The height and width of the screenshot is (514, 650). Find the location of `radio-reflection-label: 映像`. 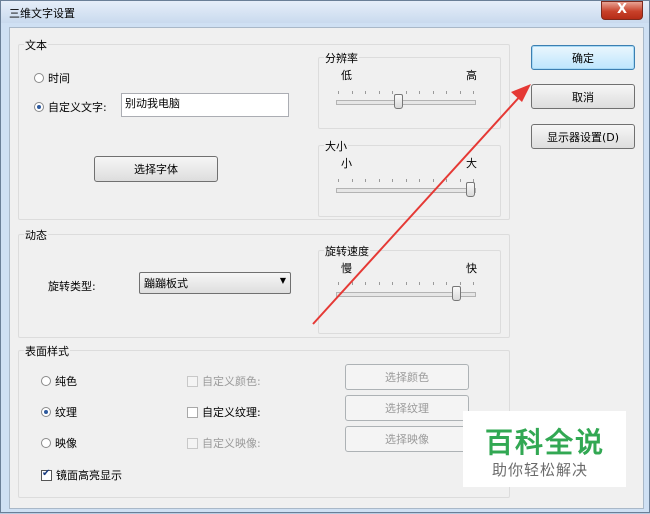

radio-reflection-label: 映像 is located at coordinates (66, 443).